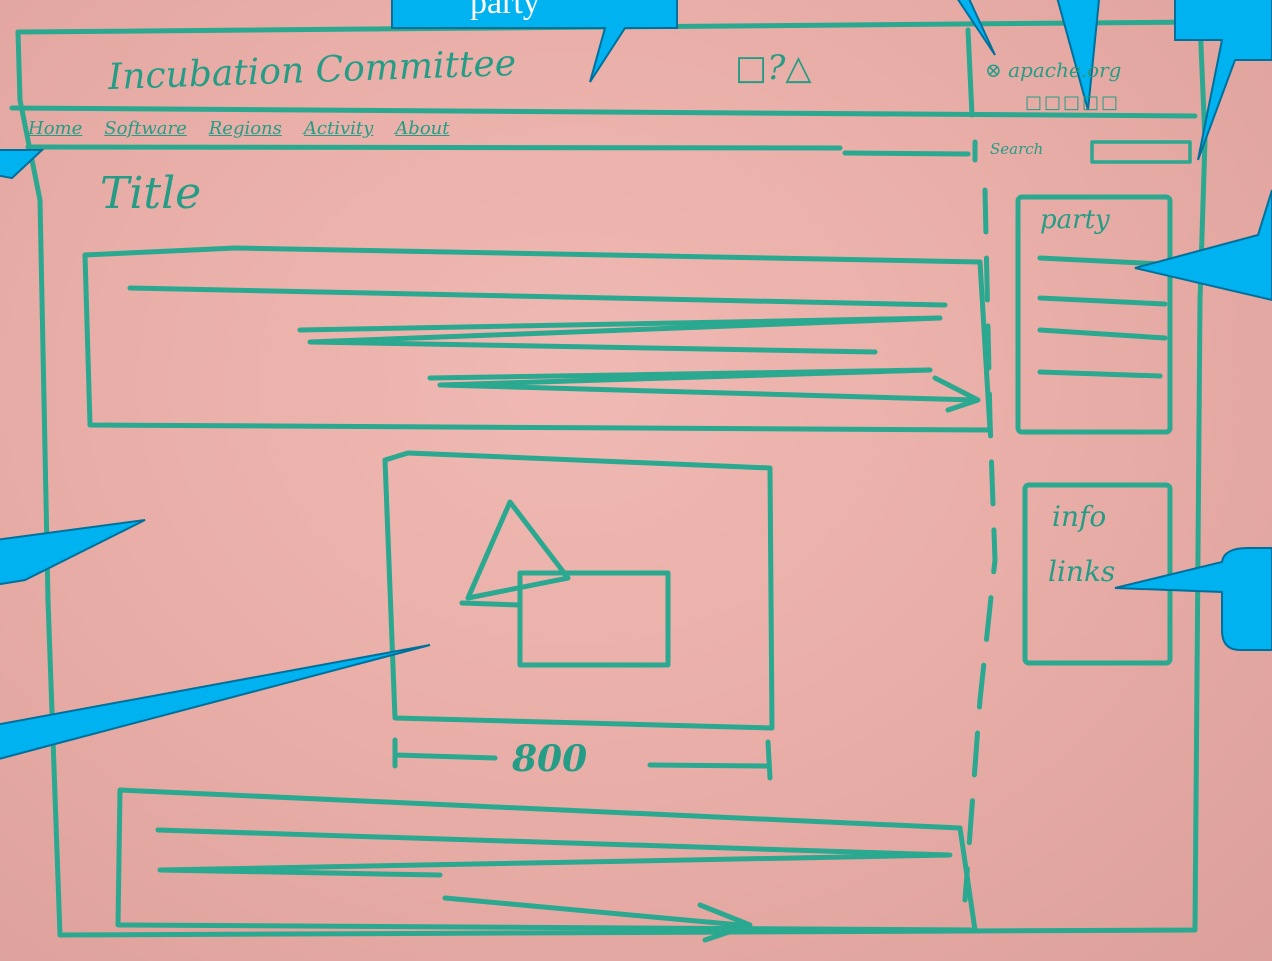  I want to click on party-box-title: party, so click(1075, 220).